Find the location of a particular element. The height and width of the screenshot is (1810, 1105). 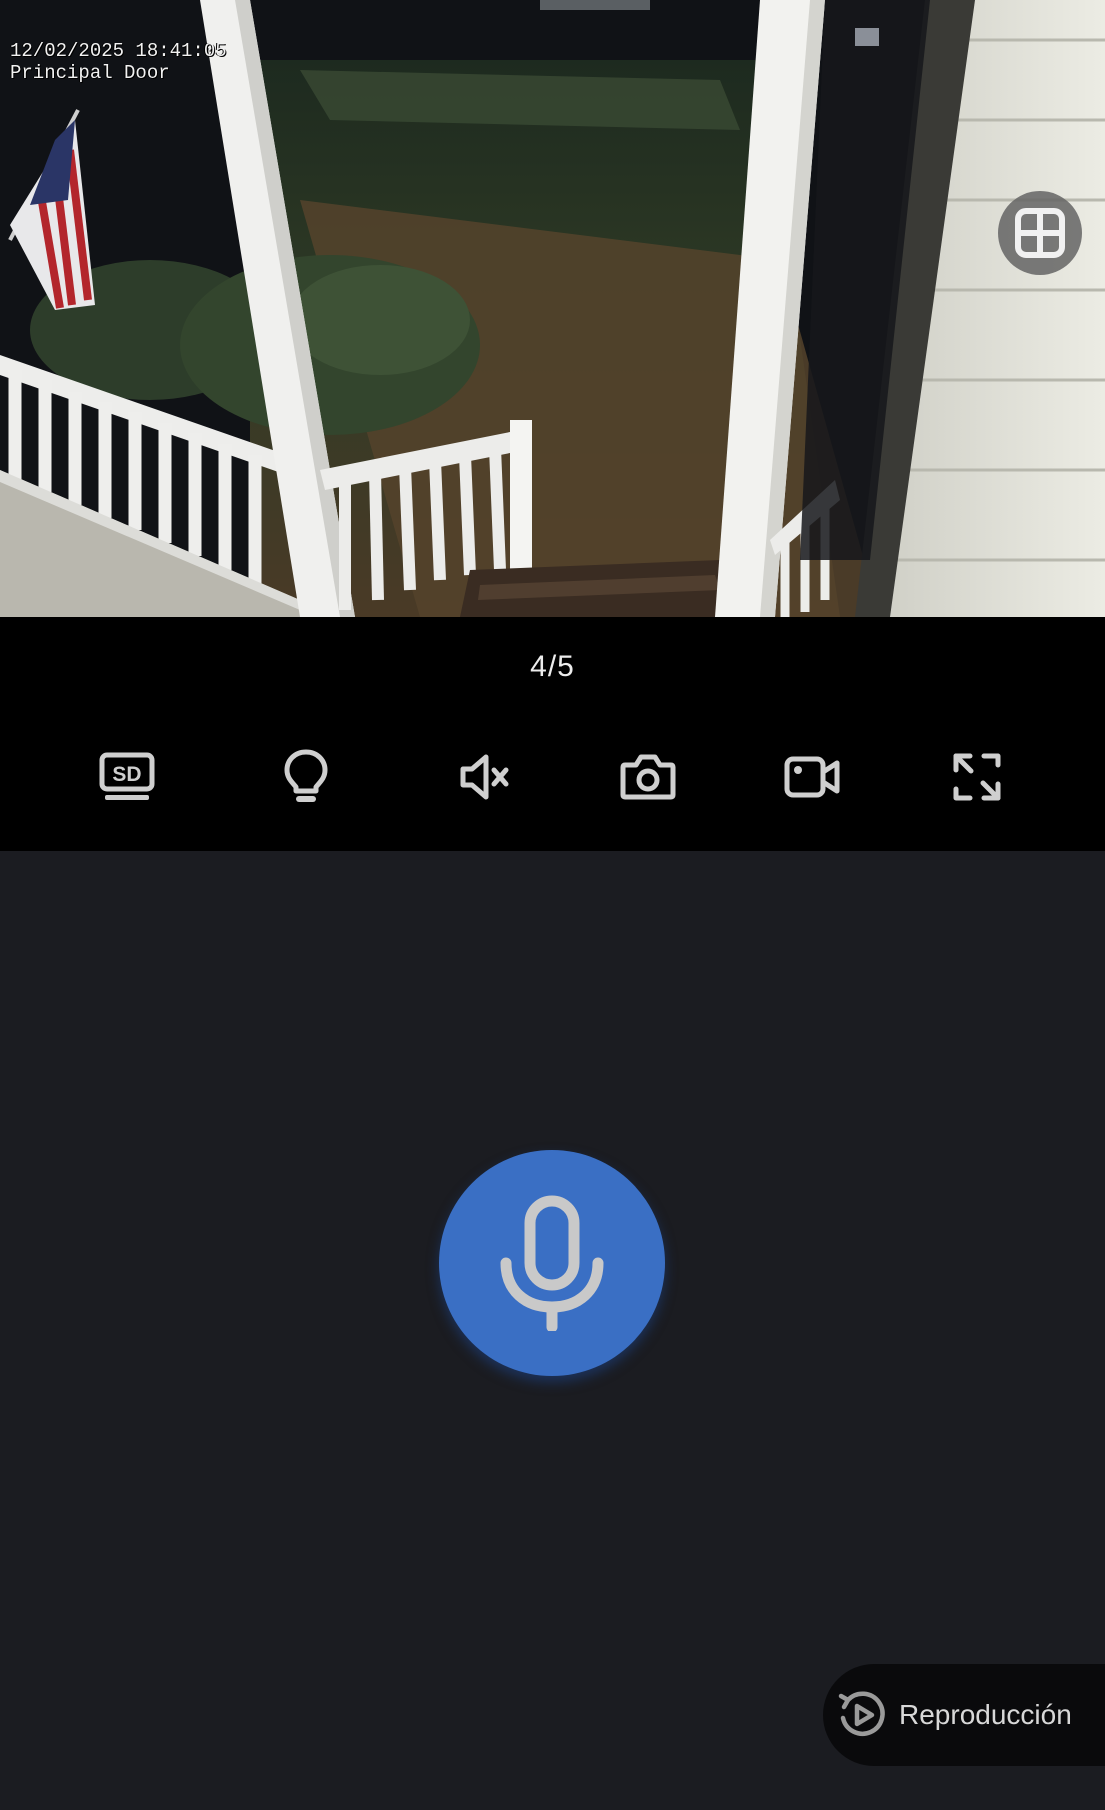

record-button is located at coordinates (812, 777).